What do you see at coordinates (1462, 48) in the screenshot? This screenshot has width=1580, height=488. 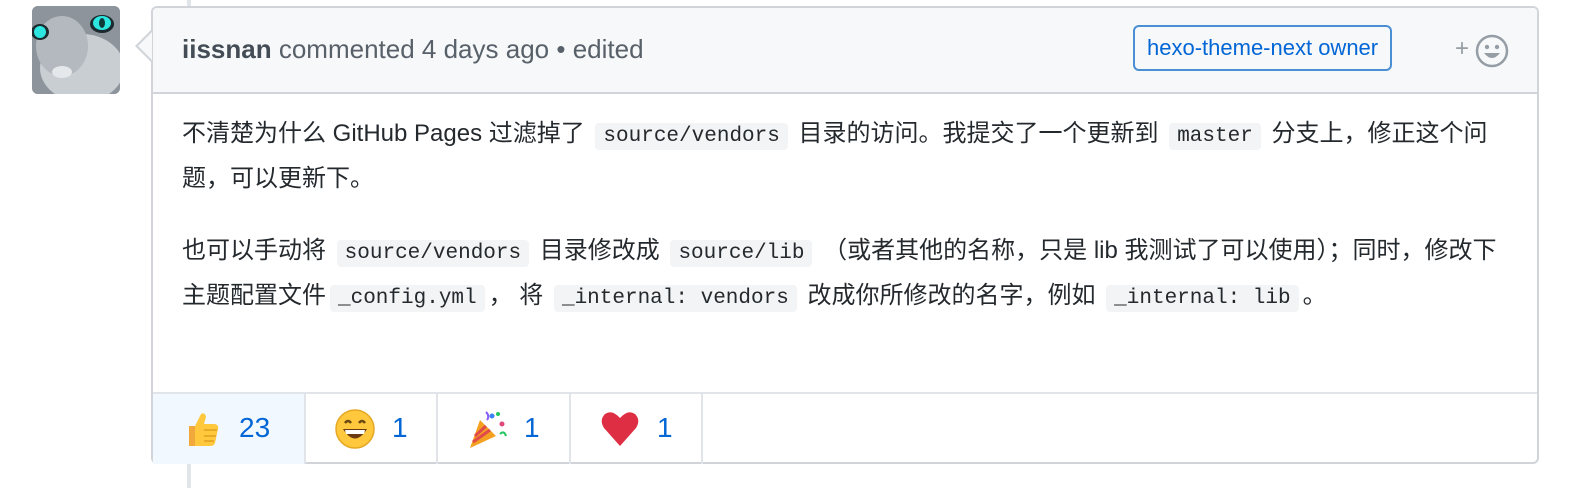 I see `plus-icon: +` at bounding box center [1462, 48].